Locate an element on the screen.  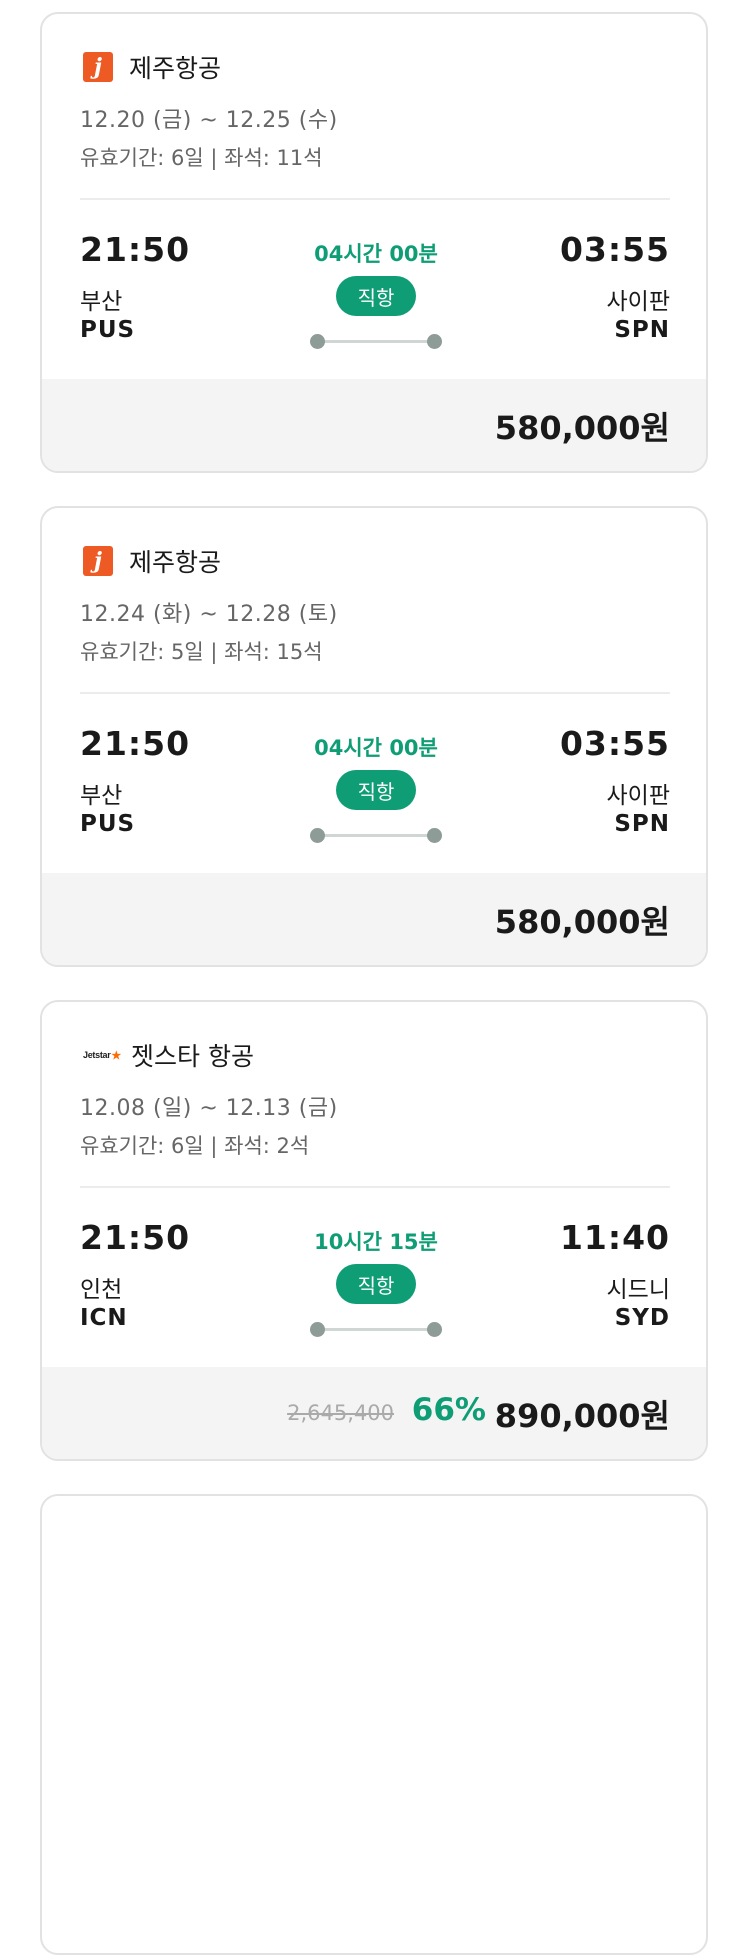
travel-dates: 12.20 (금) ~ 12.25 (수) is located at coordinates (209, 120).